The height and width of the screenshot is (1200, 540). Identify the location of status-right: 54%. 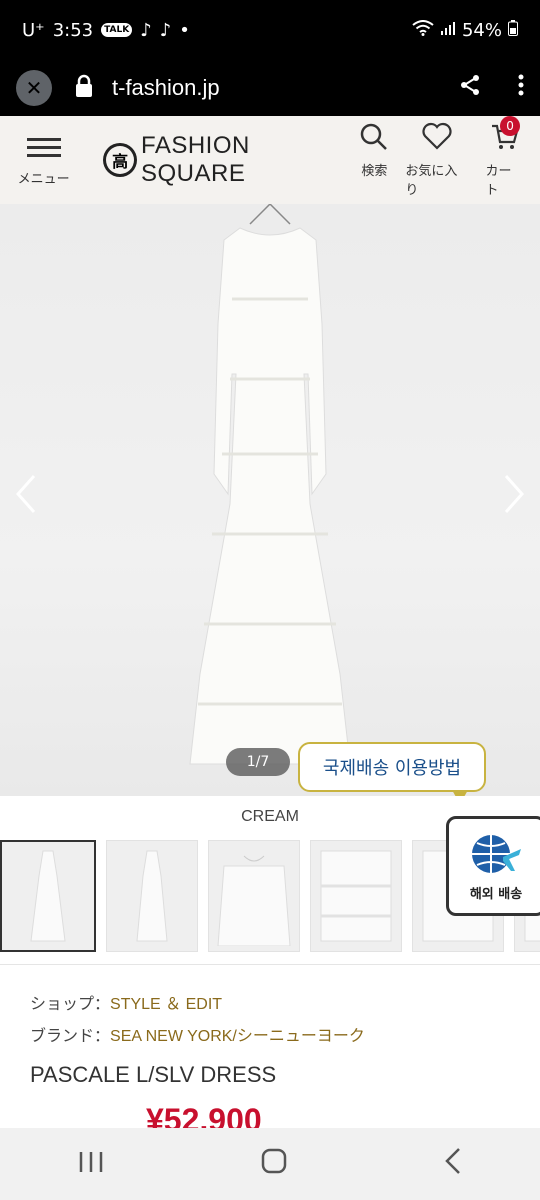
(465, 30).